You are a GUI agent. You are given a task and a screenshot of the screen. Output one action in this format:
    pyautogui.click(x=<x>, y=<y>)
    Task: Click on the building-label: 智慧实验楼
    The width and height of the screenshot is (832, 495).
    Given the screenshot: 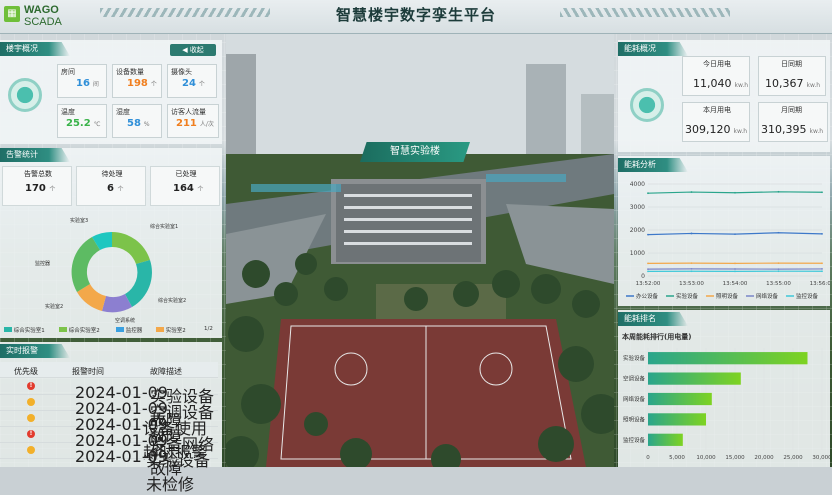 What is the action you would take?
    pyautogui.click(x=415, y=152)
    